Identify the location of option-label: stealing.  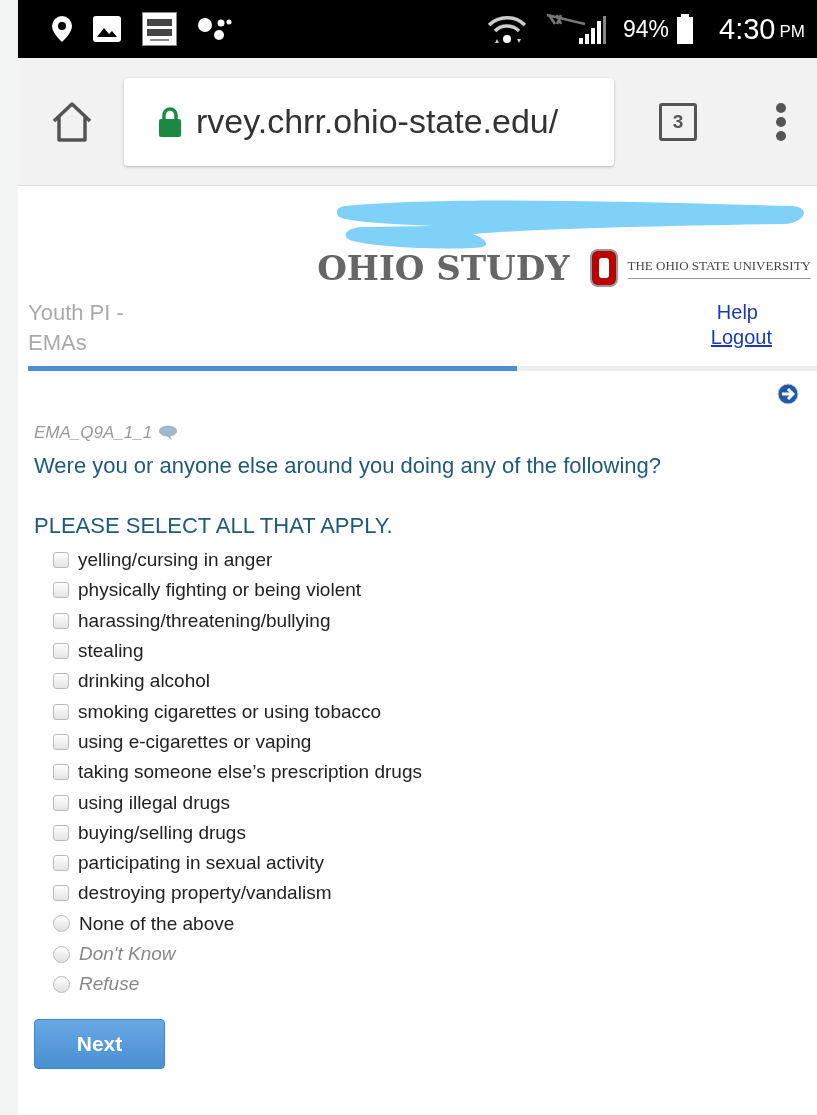
(111, 651).